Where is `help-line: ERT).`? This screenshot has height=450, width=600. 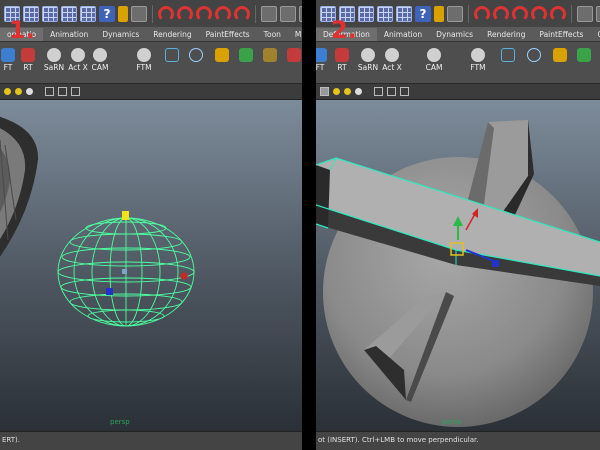 help-line: ERT). is located at coordinates (151, 440).